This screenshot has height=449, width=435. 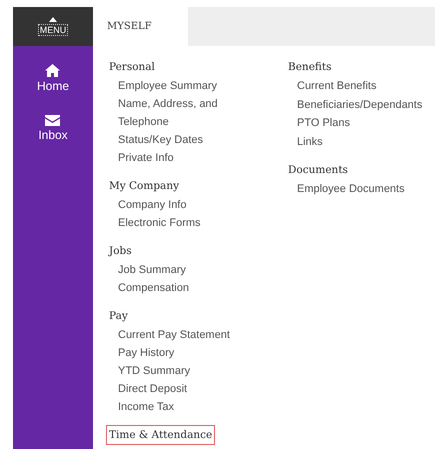 What do you see at coordinates (53, 26) in the screenshot?
I see `menu-button: MENU` at bounding box center [53, 26].